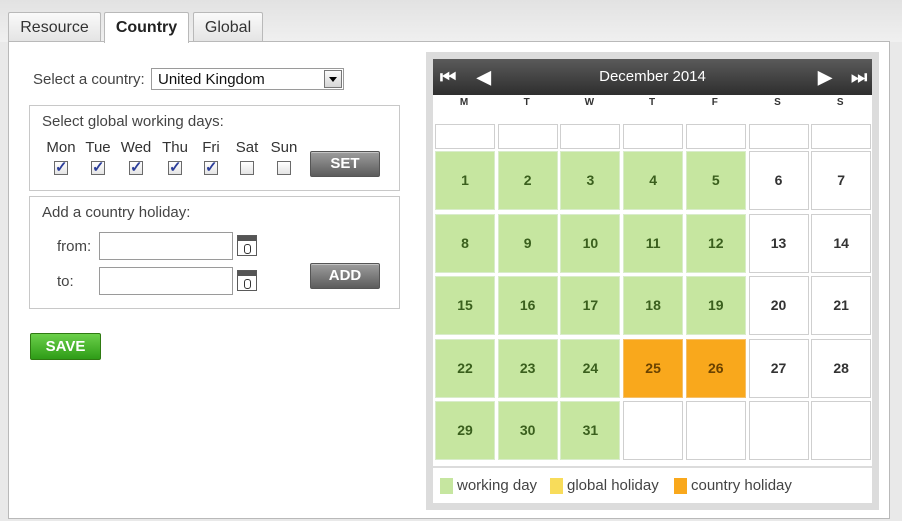  I want to click on calendar-day-cell: 21, so click(841, 306).